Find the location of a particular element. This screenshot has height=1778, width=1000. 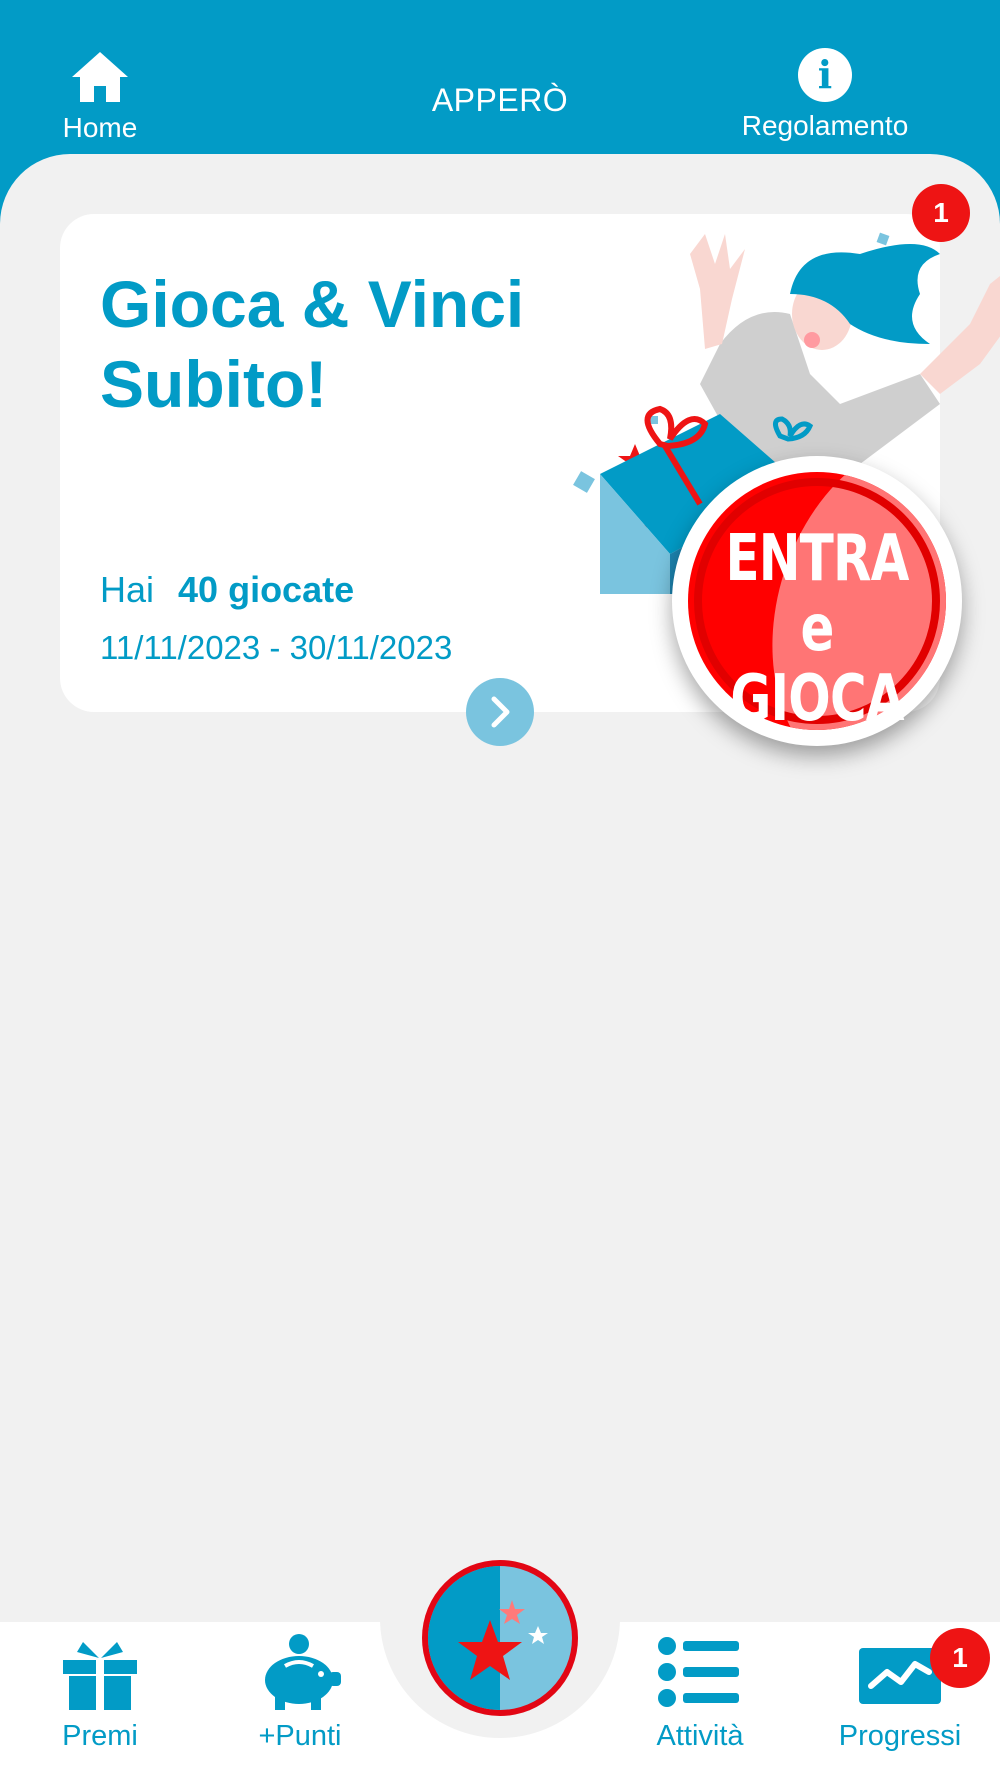

list-icon is located at coordinates (698, 1672).